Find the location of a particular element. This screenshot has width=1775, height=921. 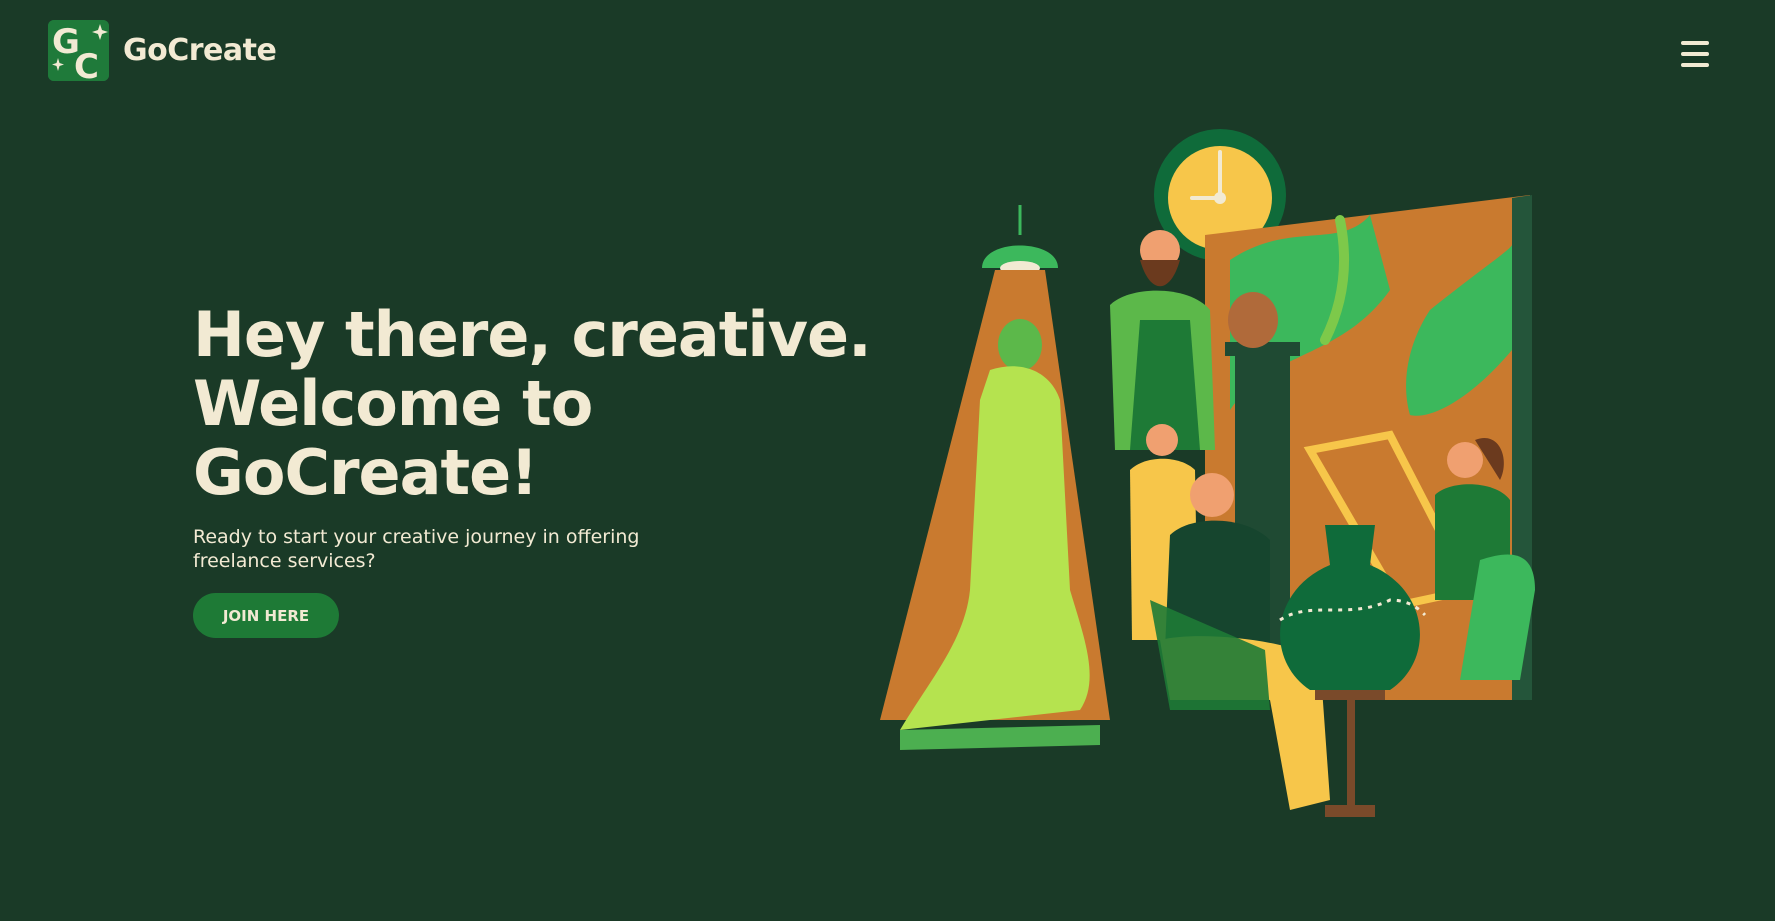

svg-text: C is located at coordinates (86, 64).